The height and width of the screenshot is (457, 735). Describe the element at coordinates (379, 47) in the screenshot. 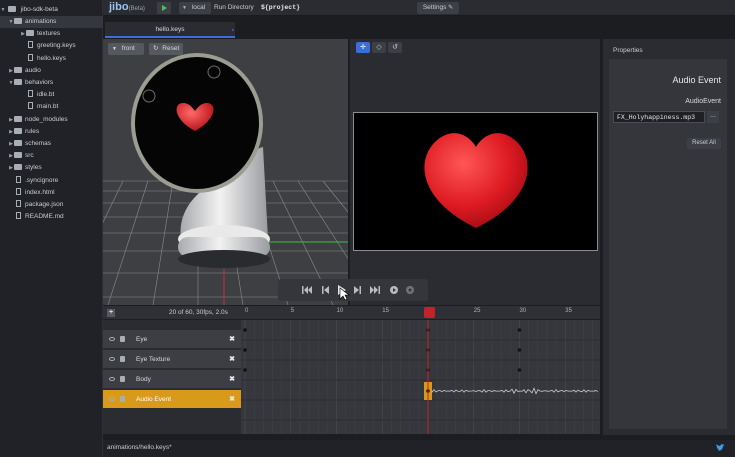

I see `anchor-tool-icon: ◇` at that location.